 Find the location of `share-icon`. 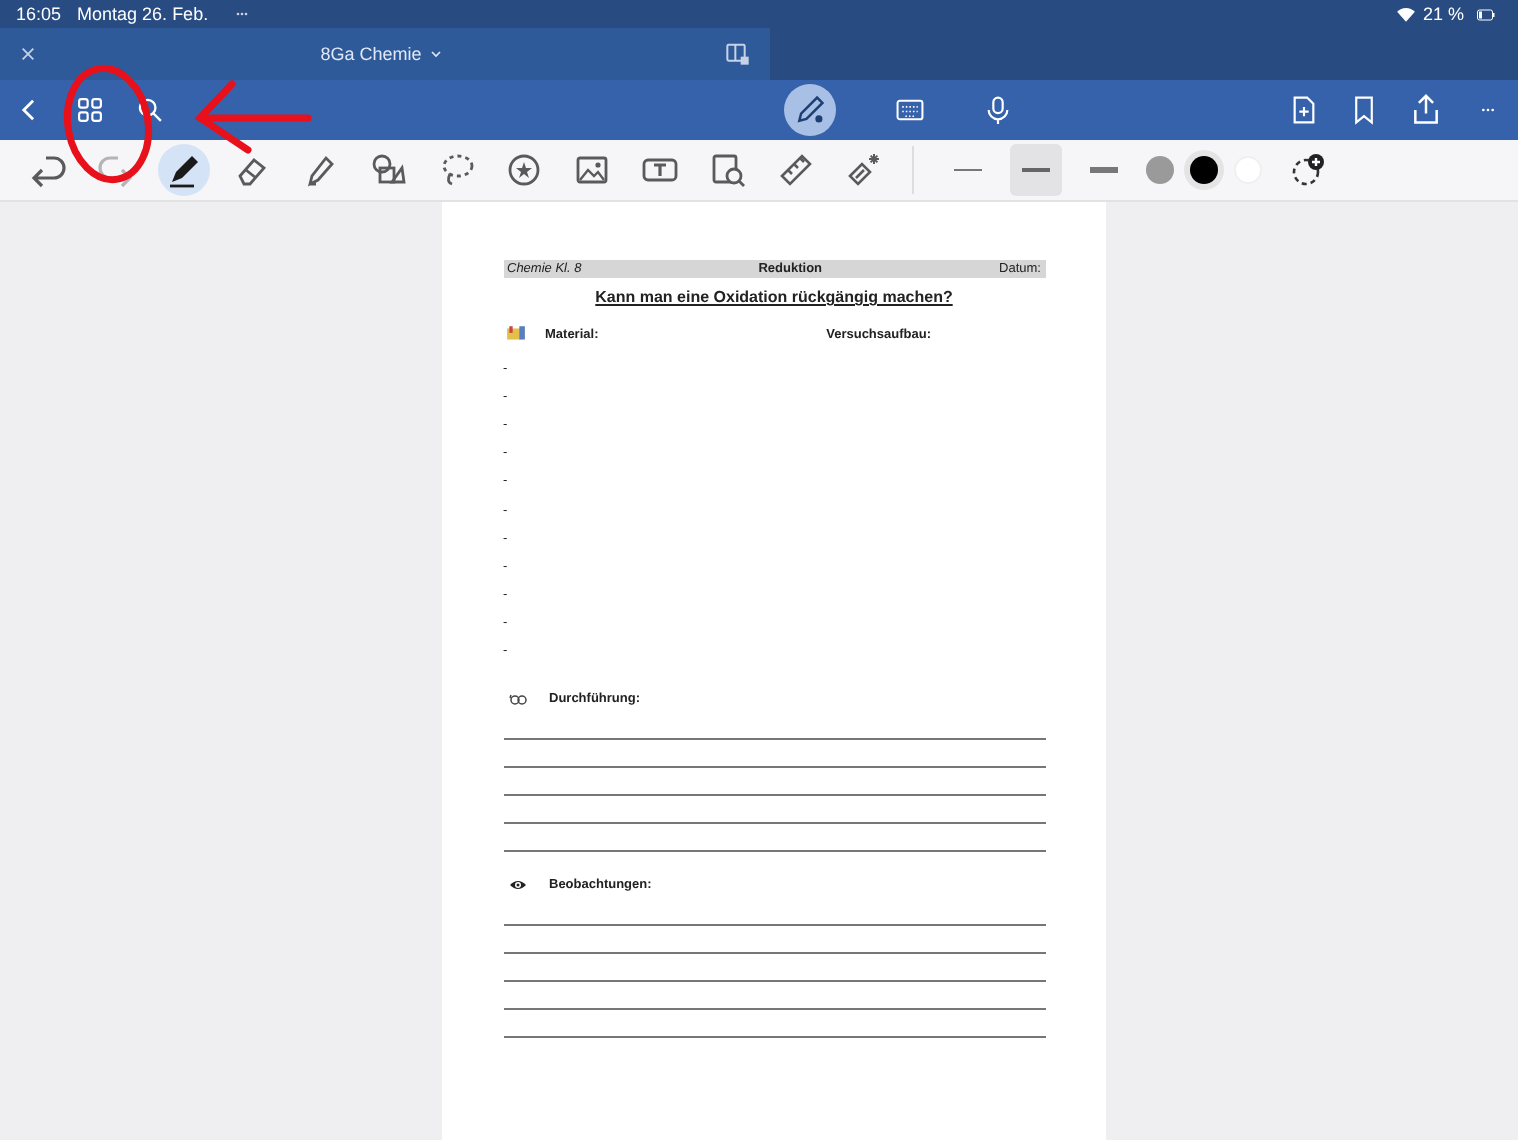

share-icon is located at coordinates (1426, 110).